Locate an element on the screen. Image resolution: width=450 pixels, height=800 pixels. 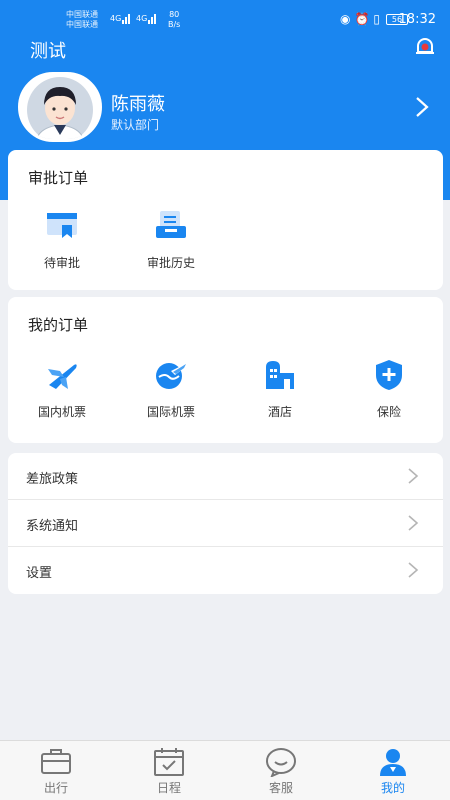
international-flights-label: 国际机票 is located at coordinates (170, 412).